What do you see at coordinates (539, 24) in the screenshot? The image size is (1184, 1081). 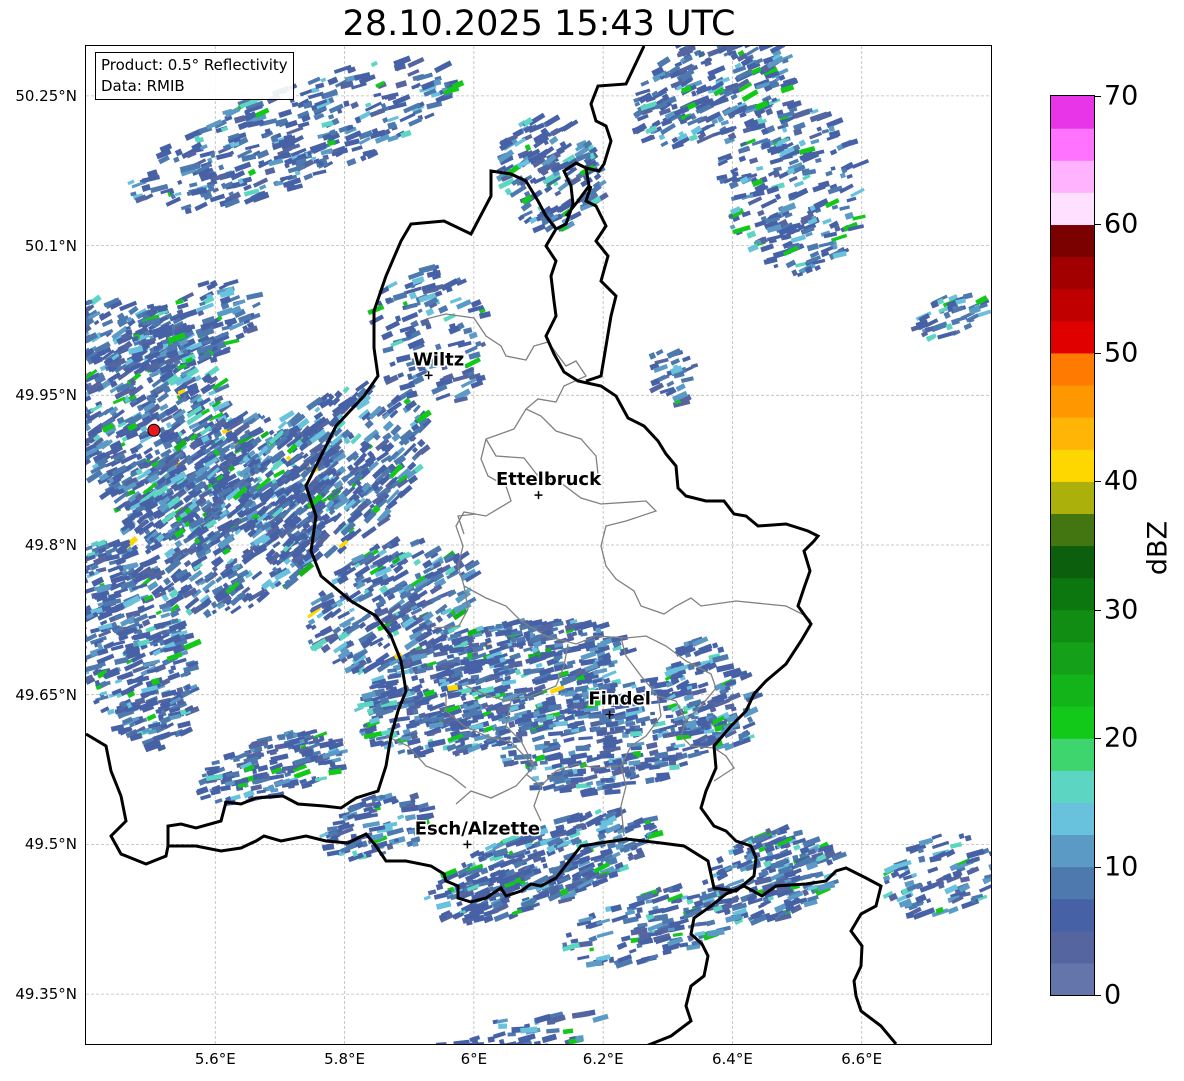 I see `map-title: 28.10.2025 15:43 UTC` at bounding box center [539, 24].